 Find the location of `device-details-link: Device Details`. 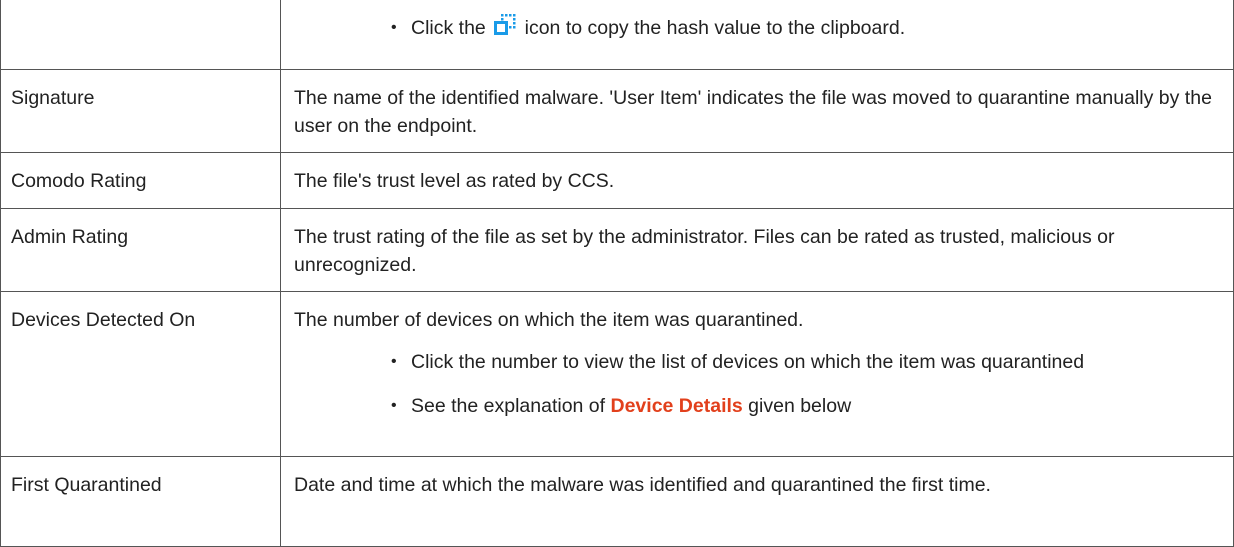

device-details-link: Device Details is located at coordinates (677, 406).